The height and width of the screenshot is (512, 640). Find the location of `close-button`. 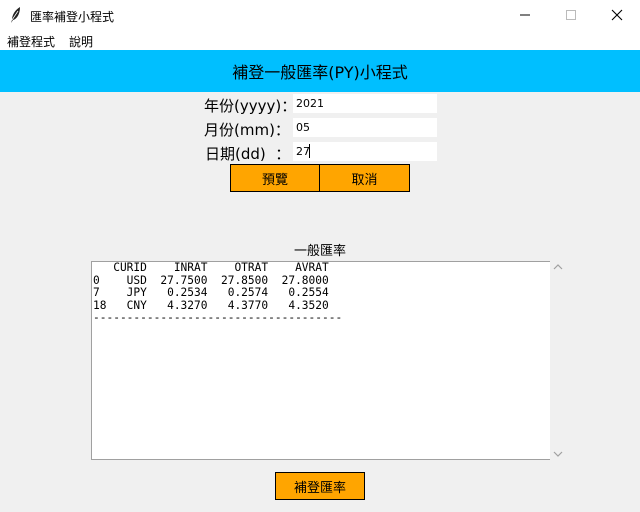

close-button is located at coordinates (617, 15).